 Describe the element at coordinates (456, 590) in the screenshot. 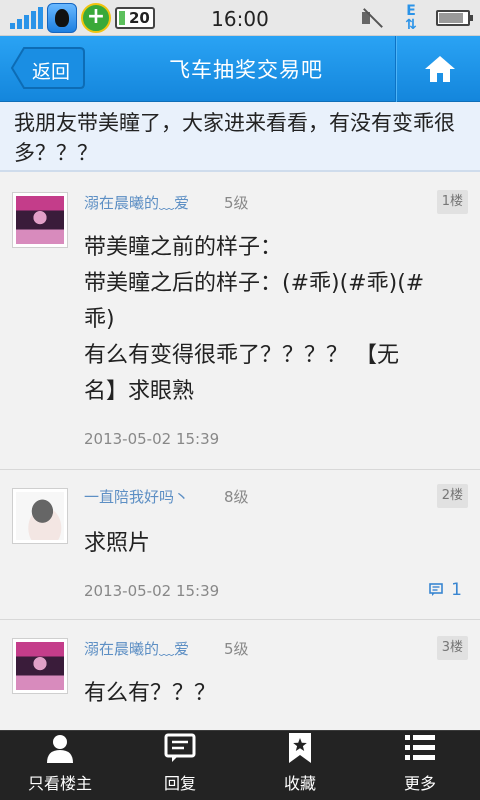

I see `reply-count: 1` at that location.